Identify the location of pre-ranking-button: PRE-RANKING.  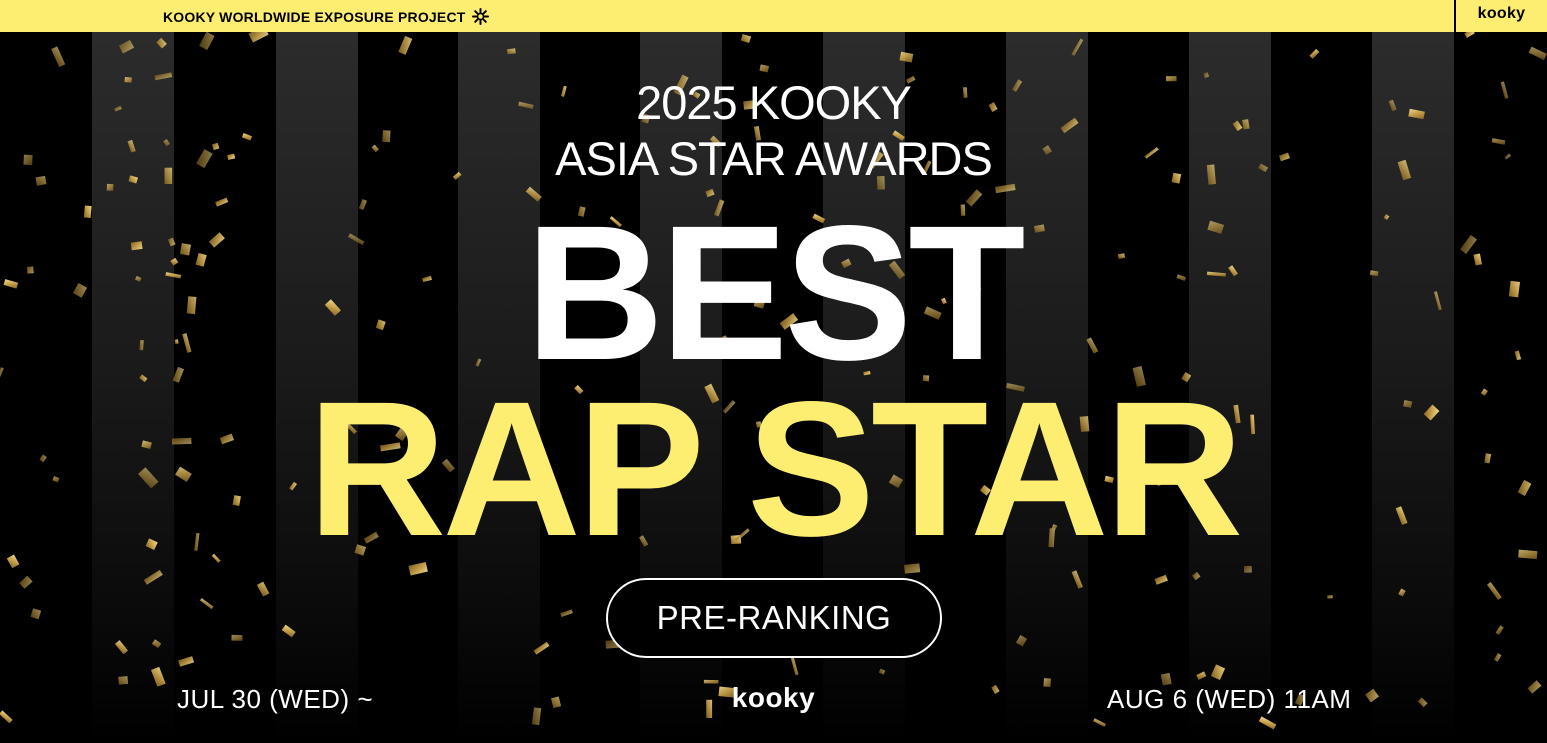
(774, 618).